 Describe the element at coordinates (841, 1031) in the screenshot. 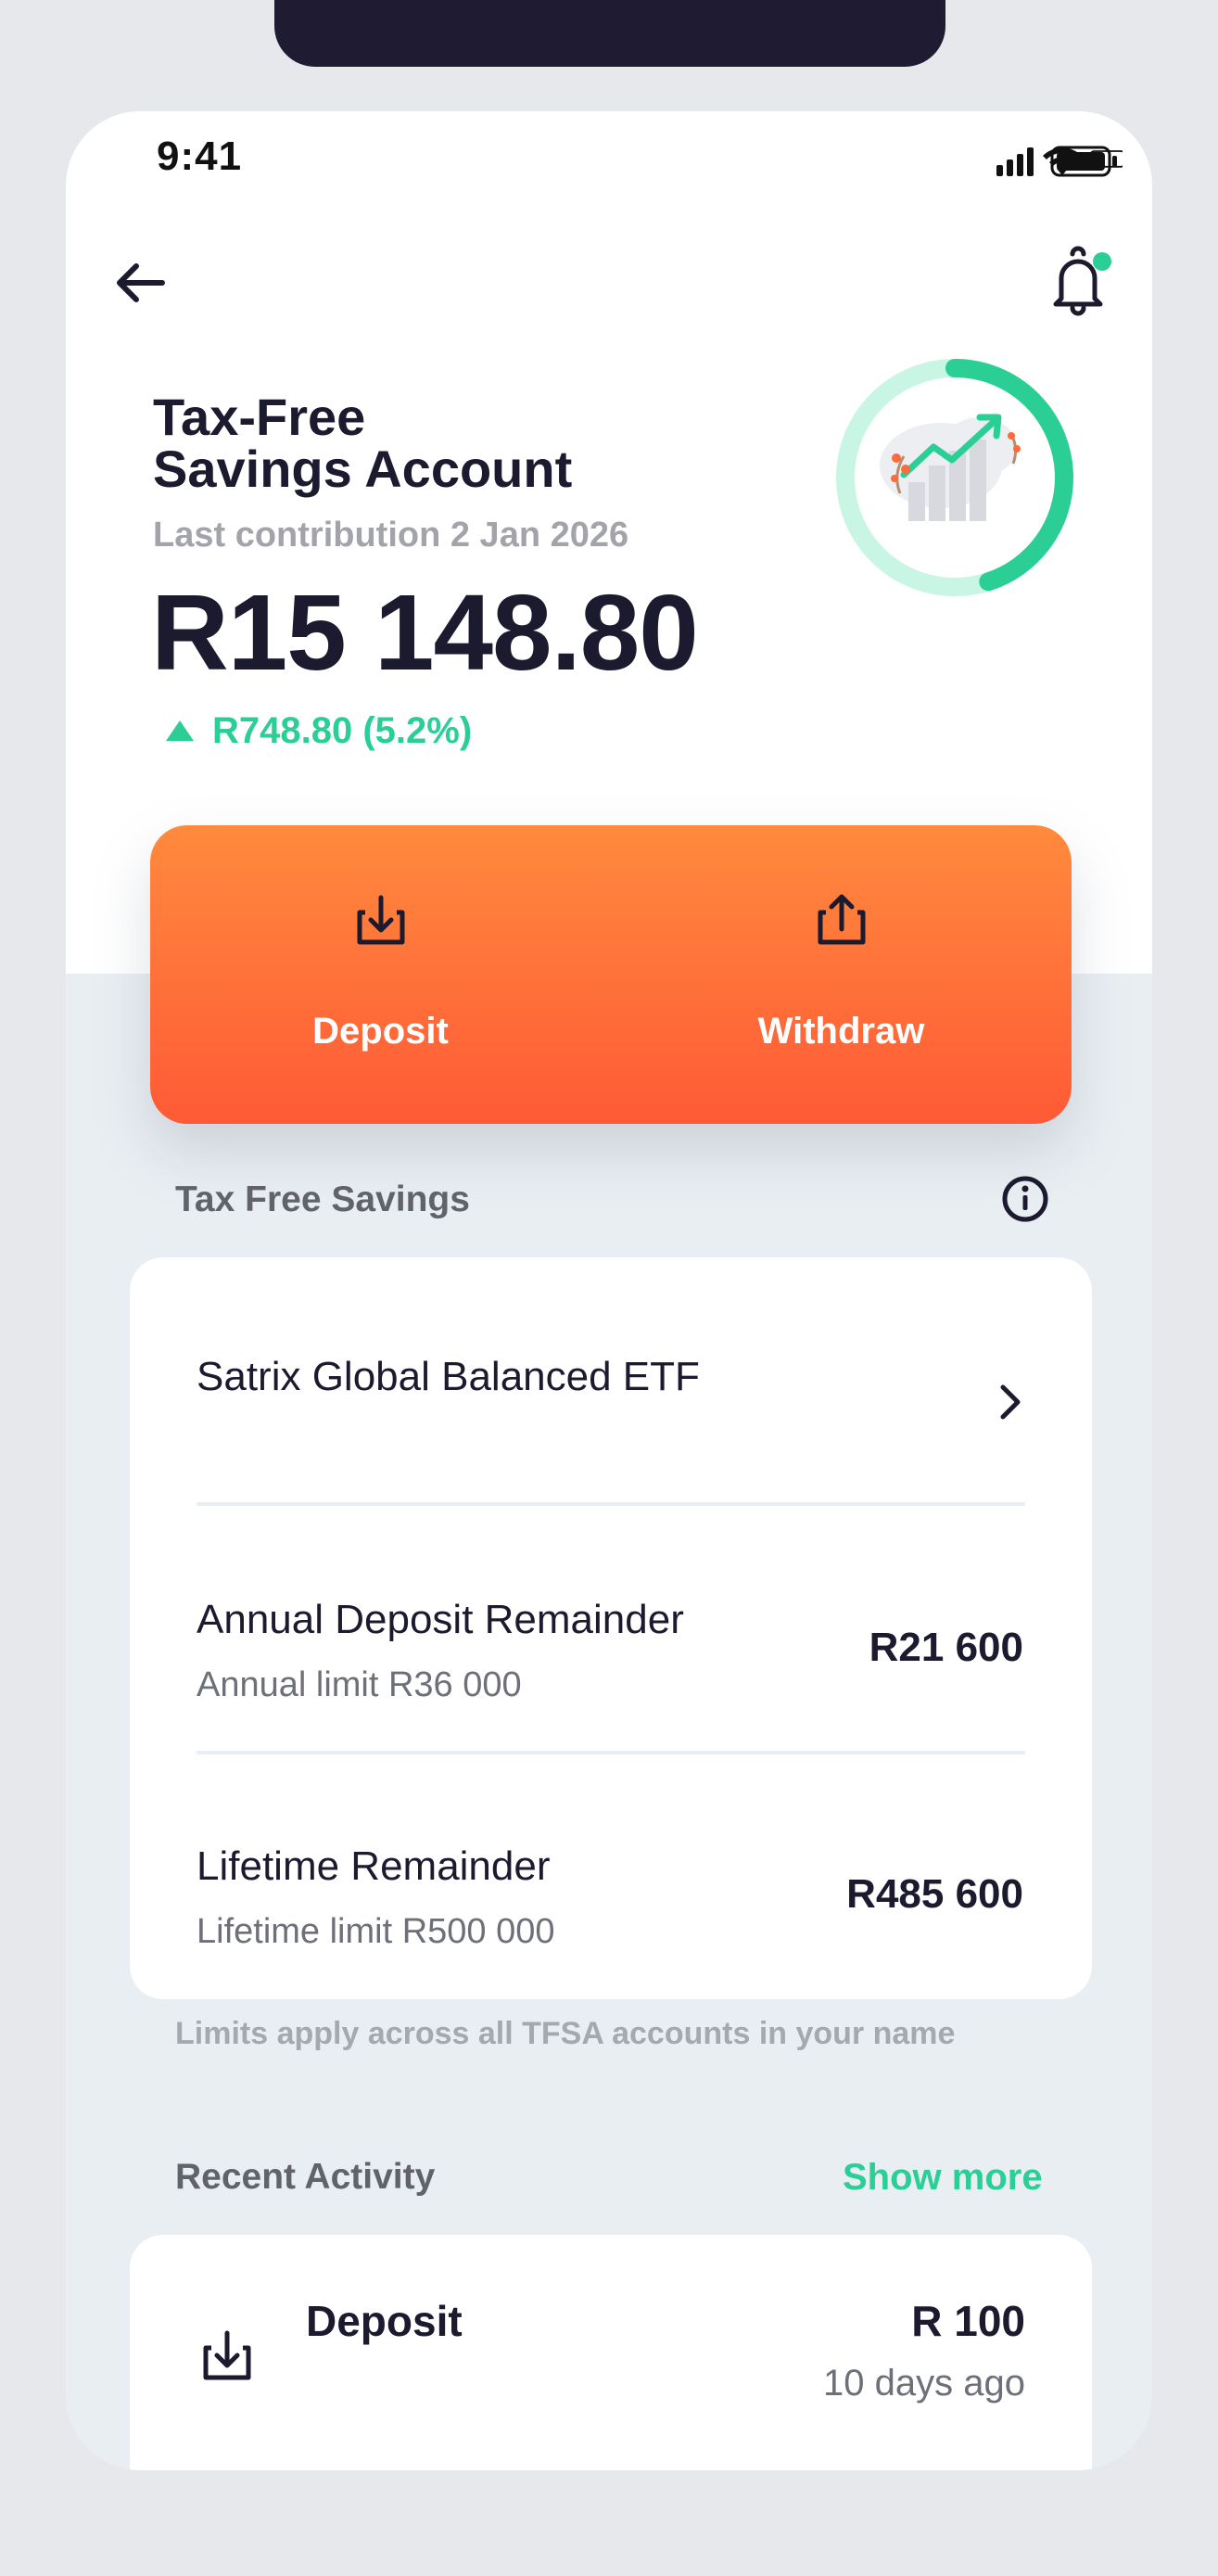

I see `withdraw-label: Withdraw` at that location.